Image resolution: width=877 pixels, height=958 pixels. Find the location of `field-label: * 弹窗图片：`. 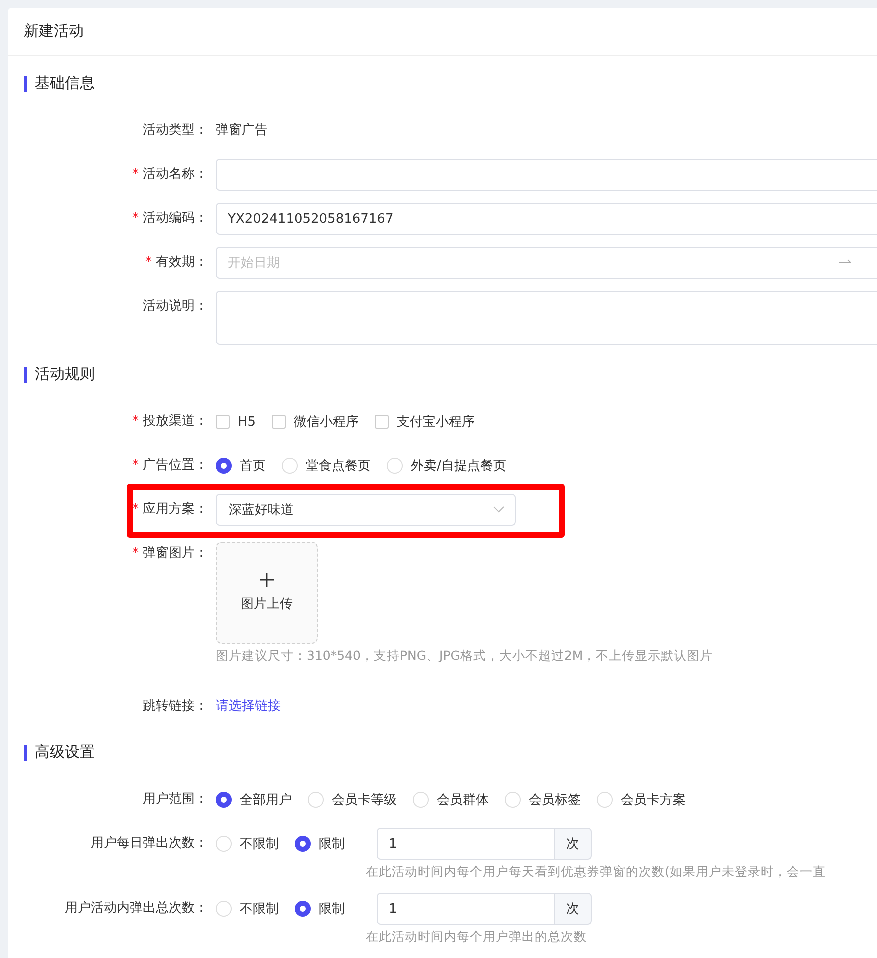

field-label: * 弹窗图片： is located at coordinates (170, 554).